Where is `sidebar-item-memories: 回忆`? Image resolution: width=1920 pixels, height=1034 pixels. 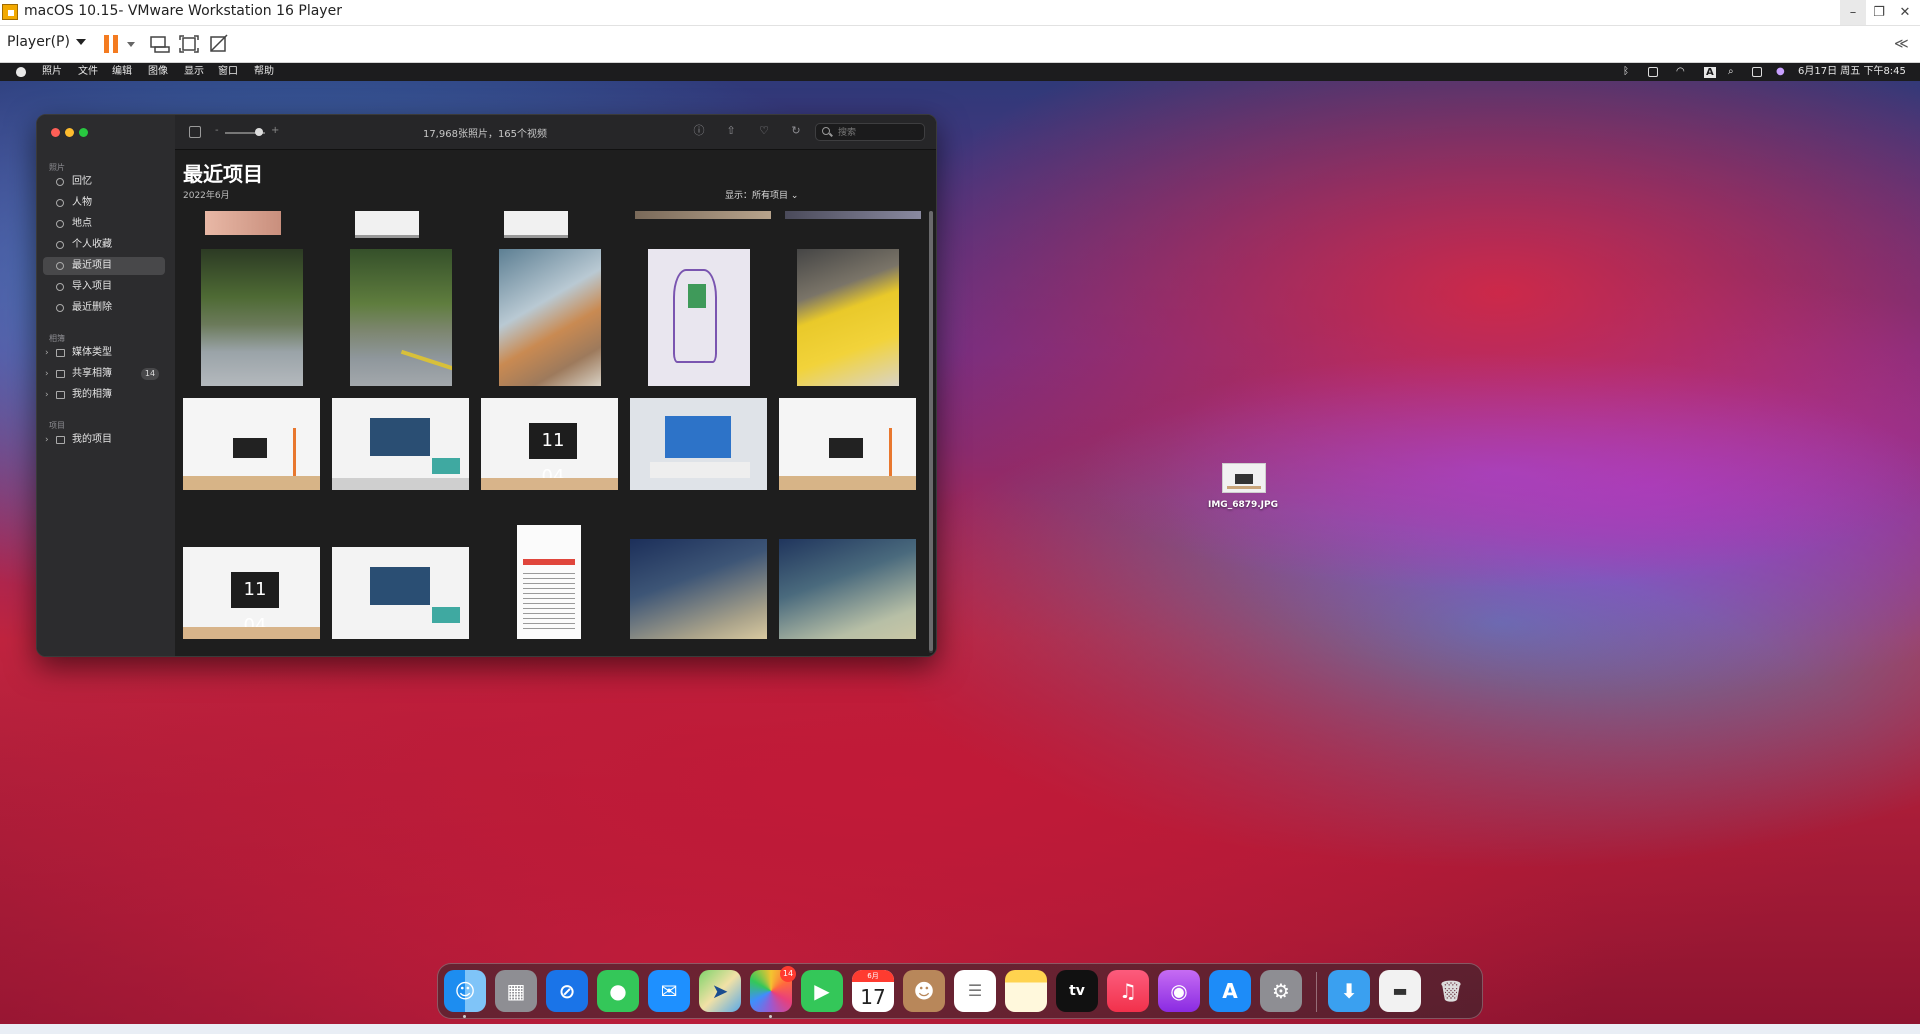 sidebar-item-memories: 回忆 is located at coordinates (104, 182).